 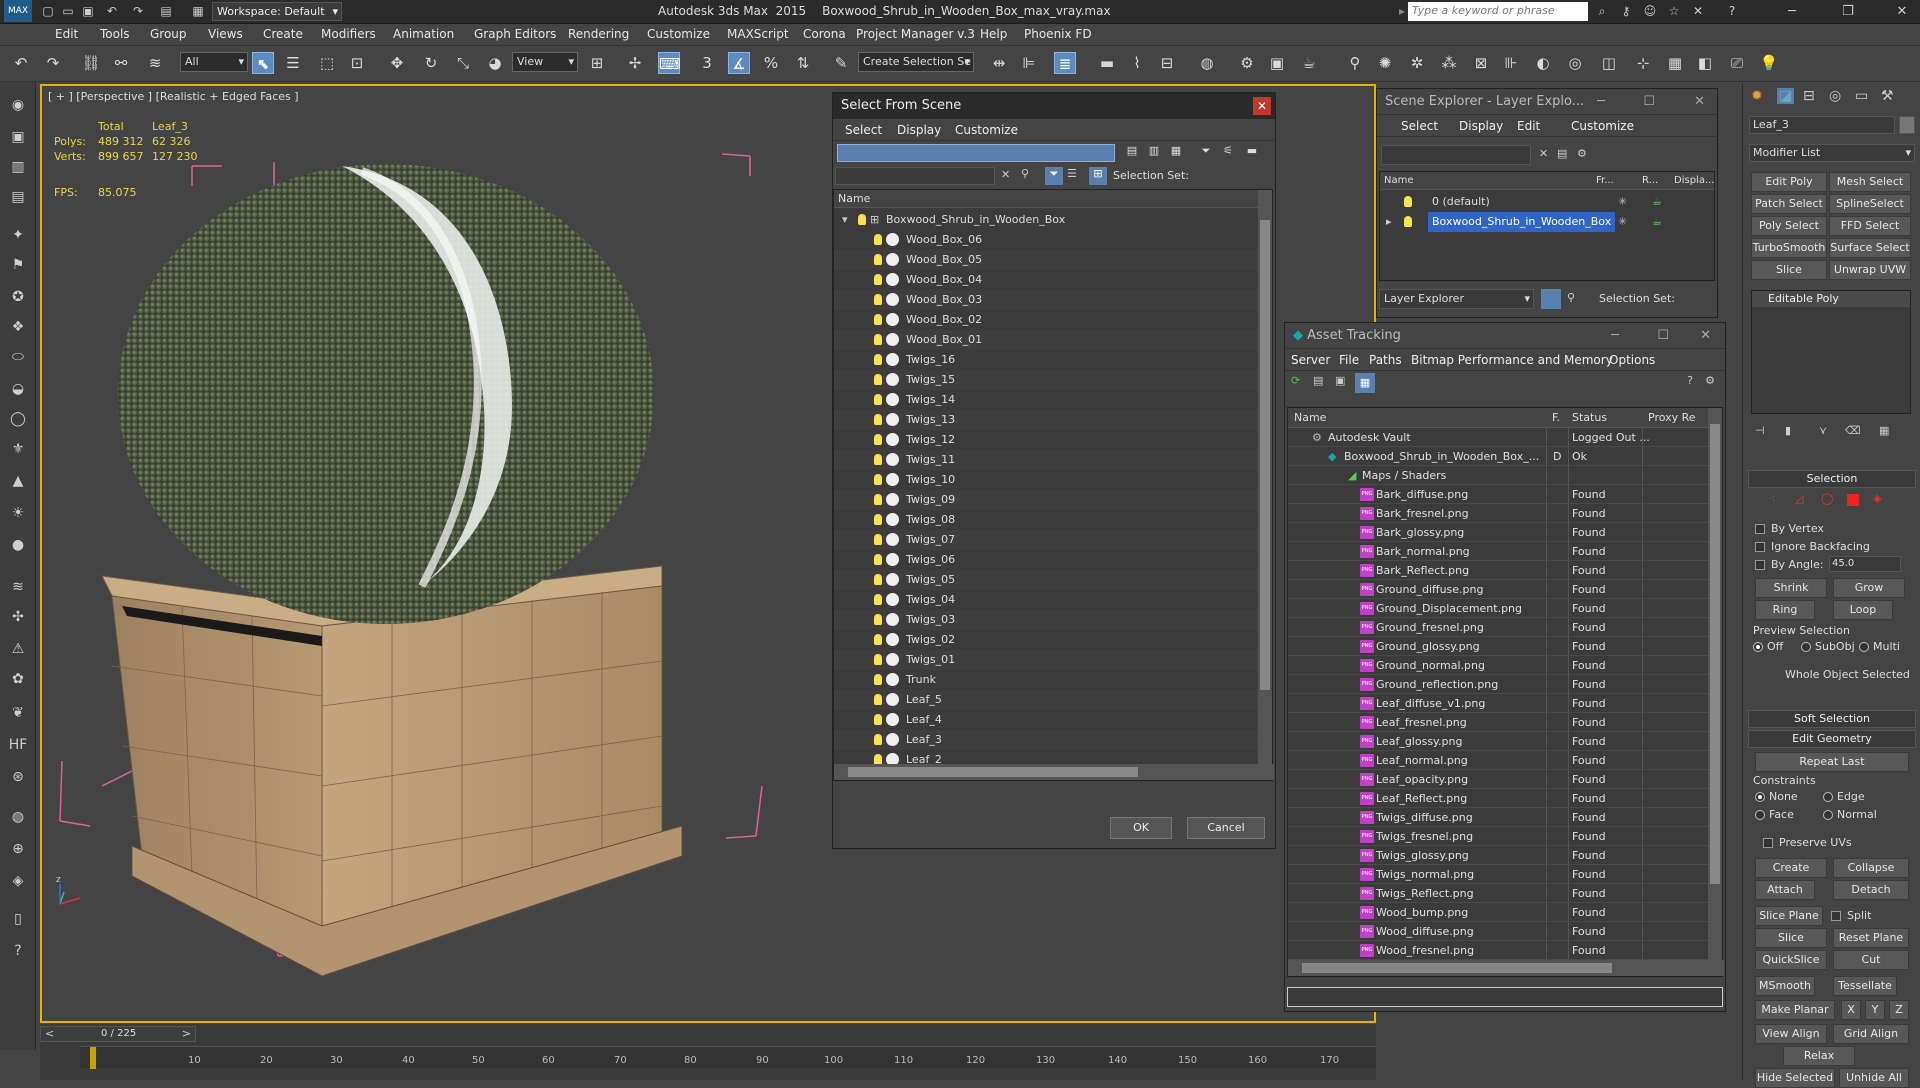 What do you see at coordinates (1786, 96) in the screenshot?
I see `modify-tab-icon: ◪` at bounding box center [1786, 96].